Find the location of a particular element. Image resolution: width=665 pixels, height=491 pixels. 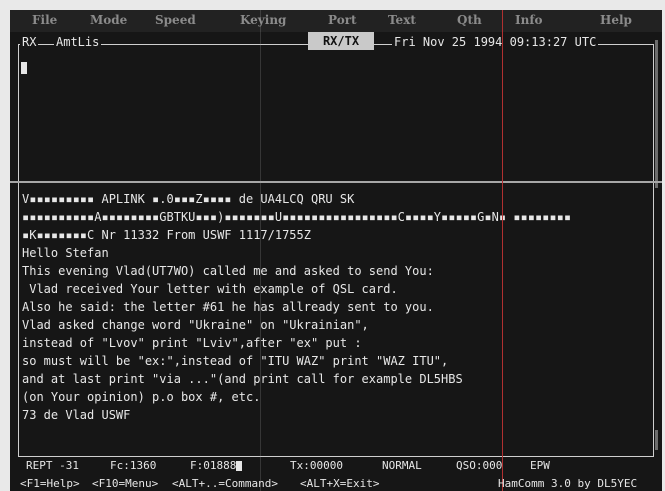

window-title: RX/TX is located at coordinates (341, 41).